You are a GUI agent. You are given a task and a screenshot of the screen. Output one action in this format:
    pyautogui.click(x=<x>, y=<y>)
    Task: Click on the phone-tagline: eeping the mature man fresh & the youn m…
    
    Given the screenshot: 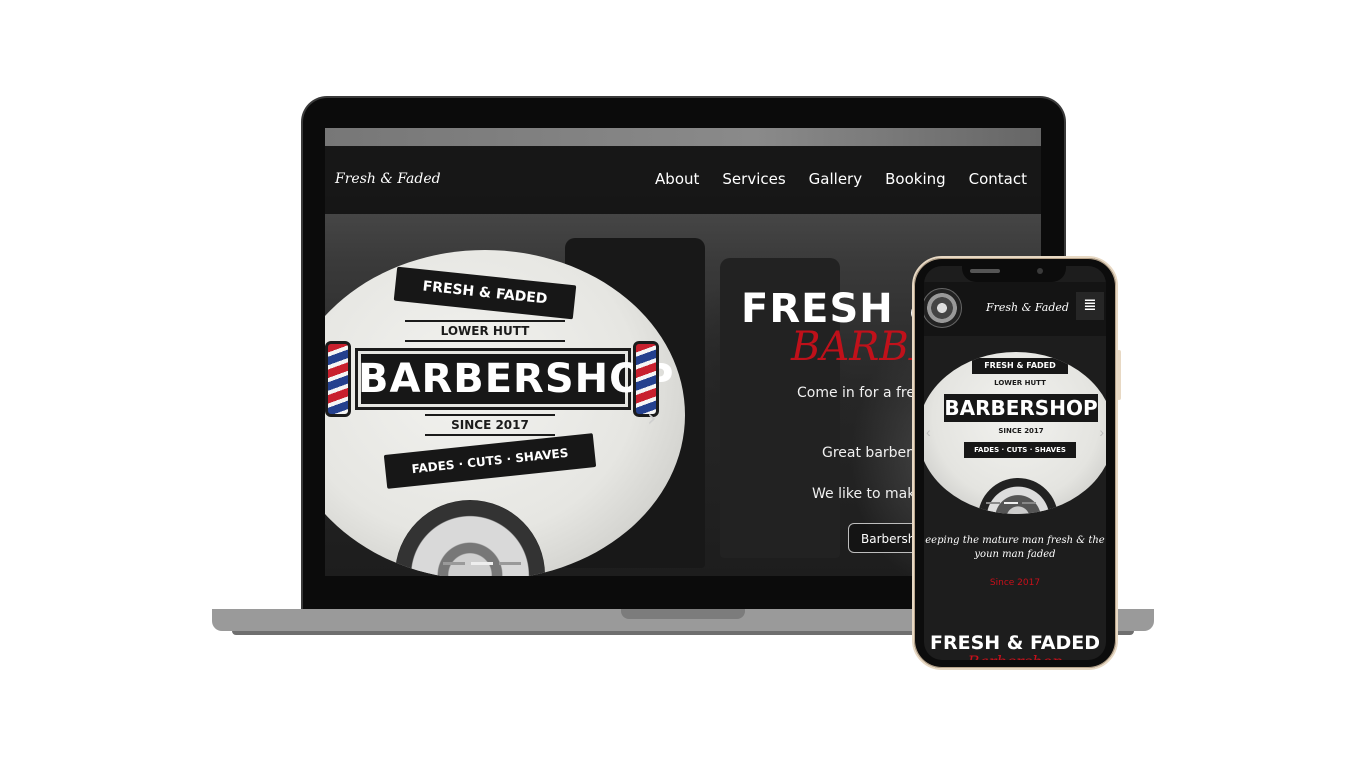 What is the action you would take?
    pyautogui.click(x=1015, y=547)
    